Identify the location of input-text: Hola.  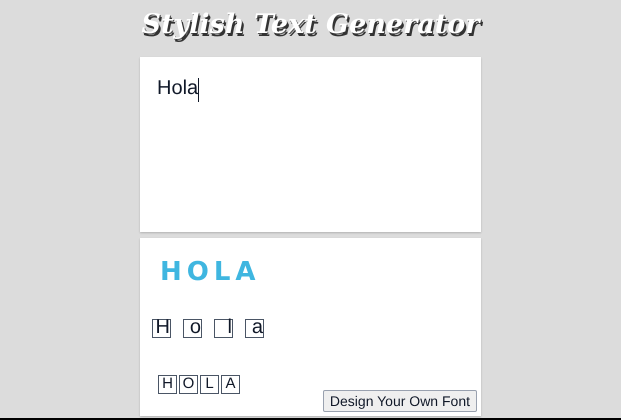
(177, 88).